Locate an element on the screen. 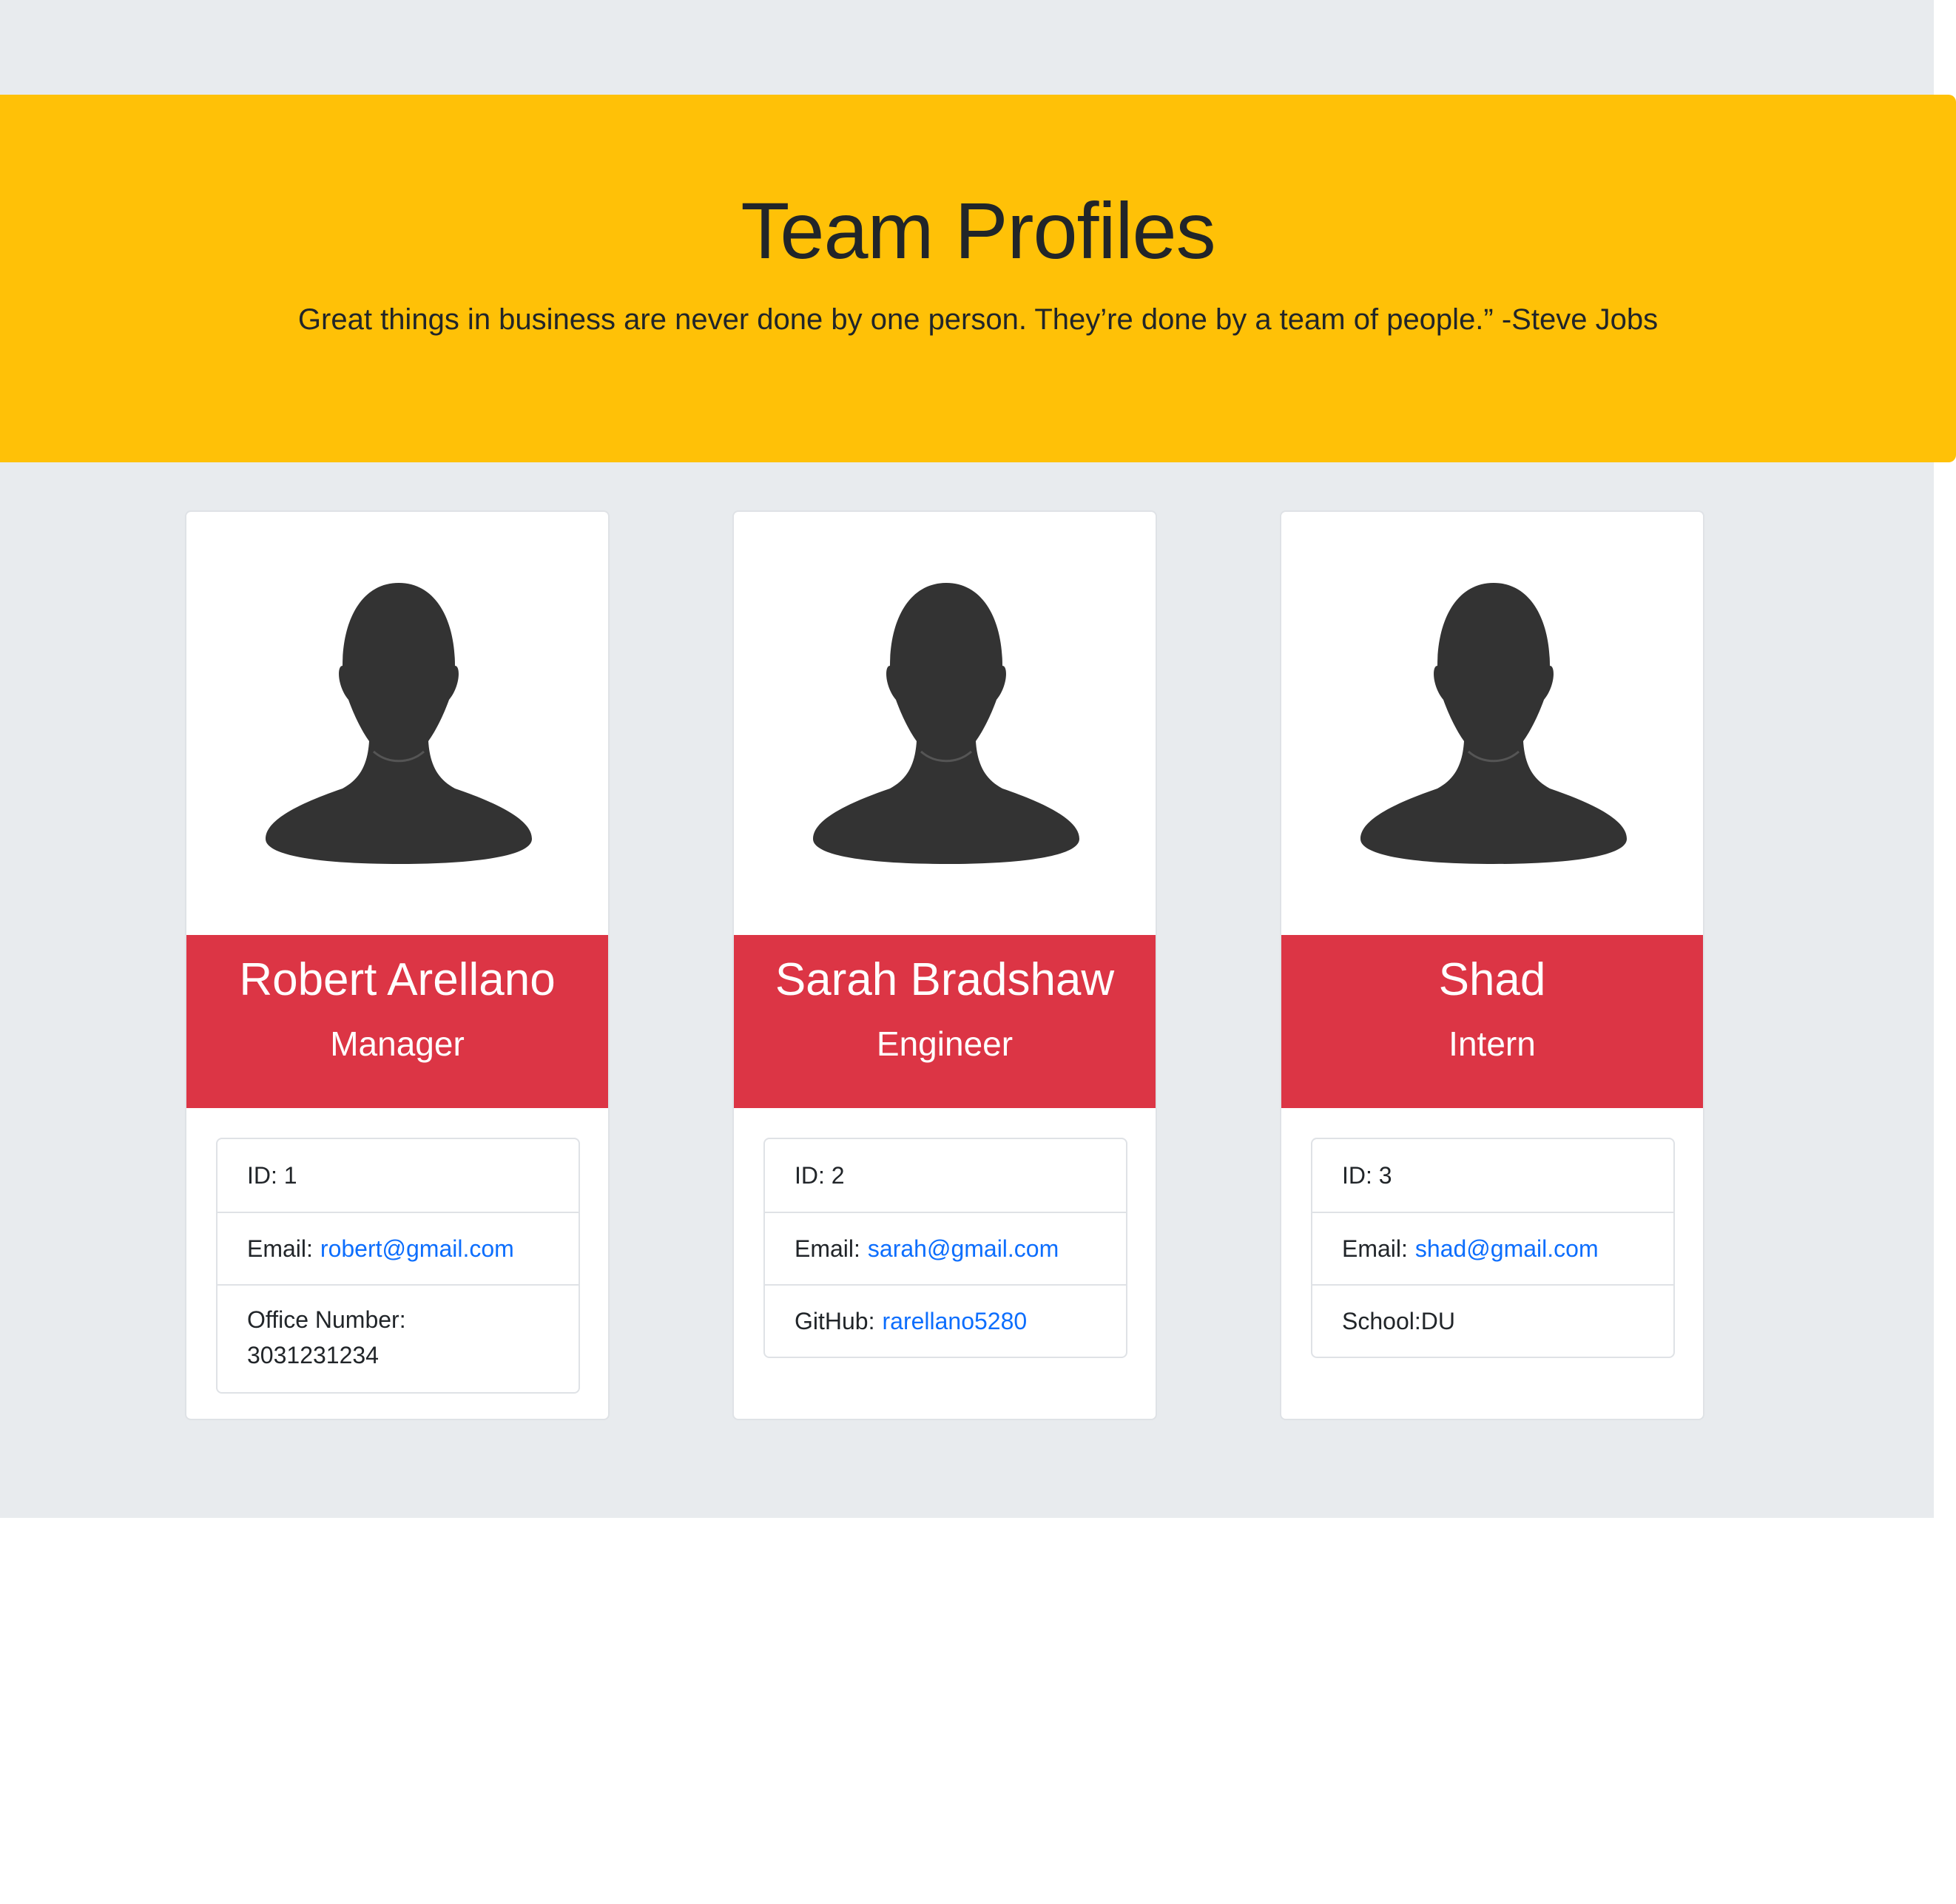 The height and width of the screenshot is (1904, 1956). school-label: School: is located at coordinates (1382, 1321).